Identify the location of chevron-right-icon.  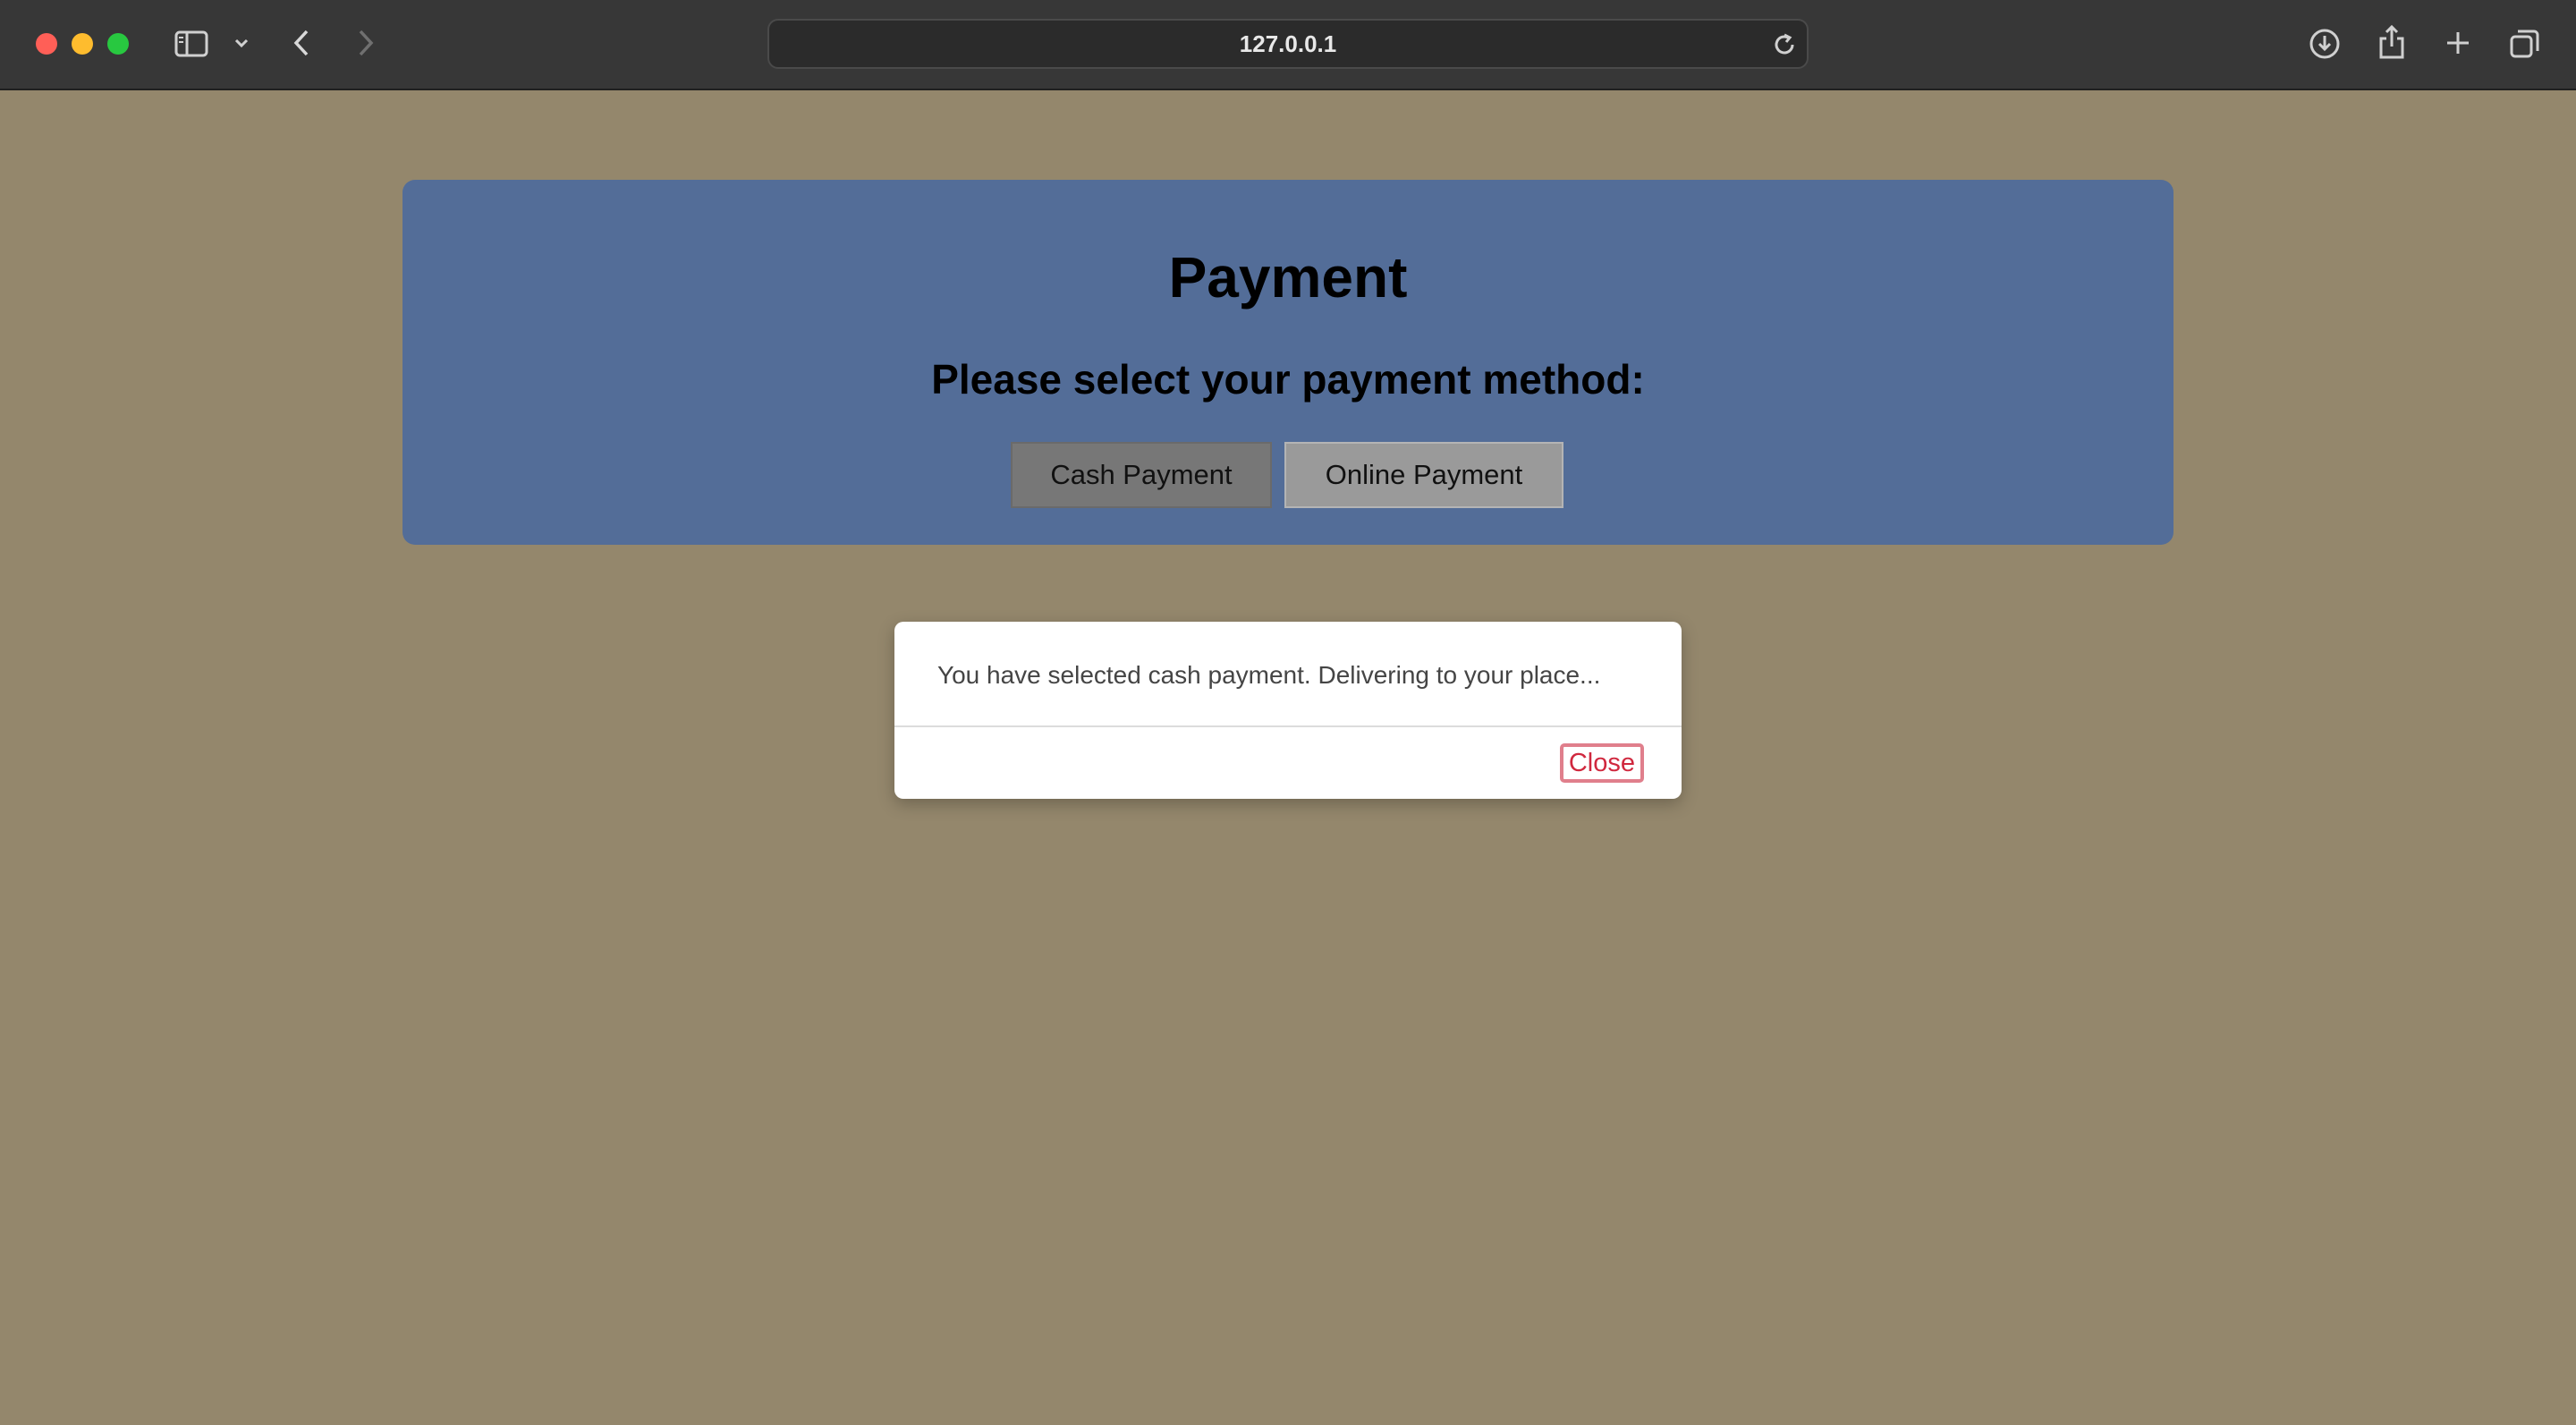
(365, 43).